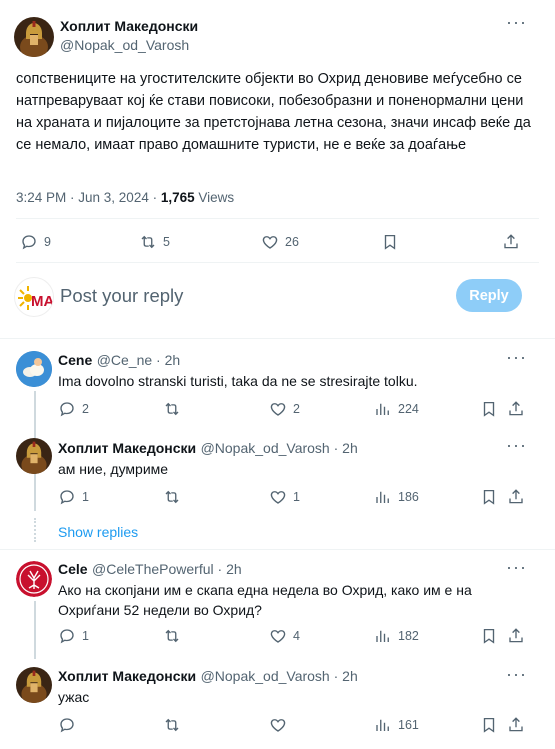  I want to click on like-action, so click(281, 725).